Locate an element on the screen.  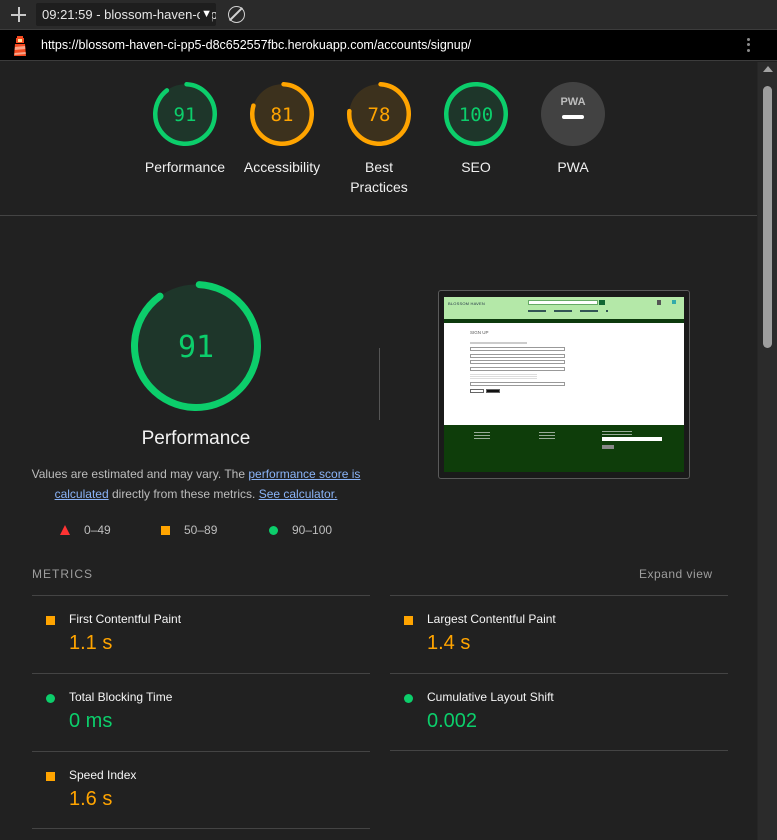
metric-name: Cumulative Layout Shift is located at coordinates (490, 697).